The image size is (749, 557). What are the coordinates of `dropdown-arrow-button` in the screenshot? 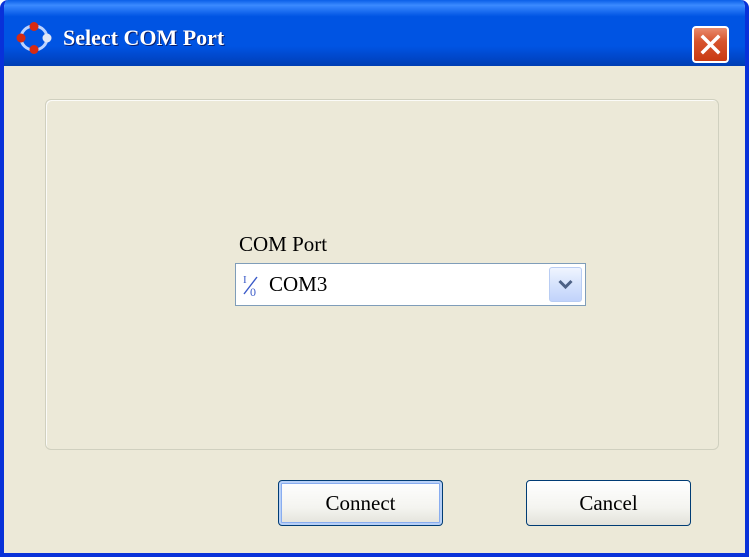 It's located at (565, 284).